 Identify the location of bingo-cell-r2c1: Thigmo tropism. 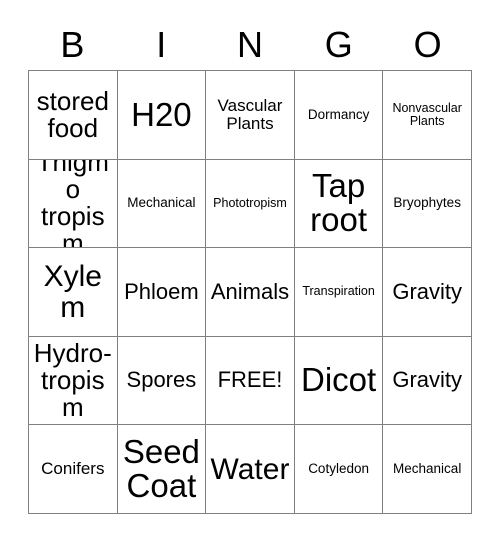
(73, 204).